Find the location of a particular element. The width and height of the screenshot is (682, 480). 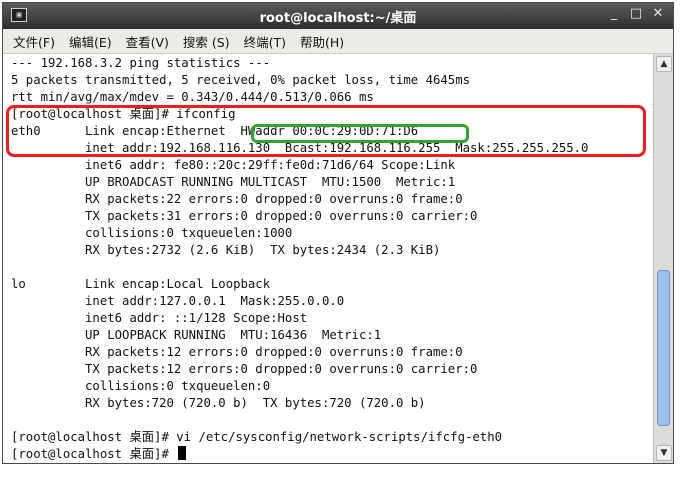

terminal-line: --- 192.168.3.2 ping statistics --- is located at coordinates (141, 63).